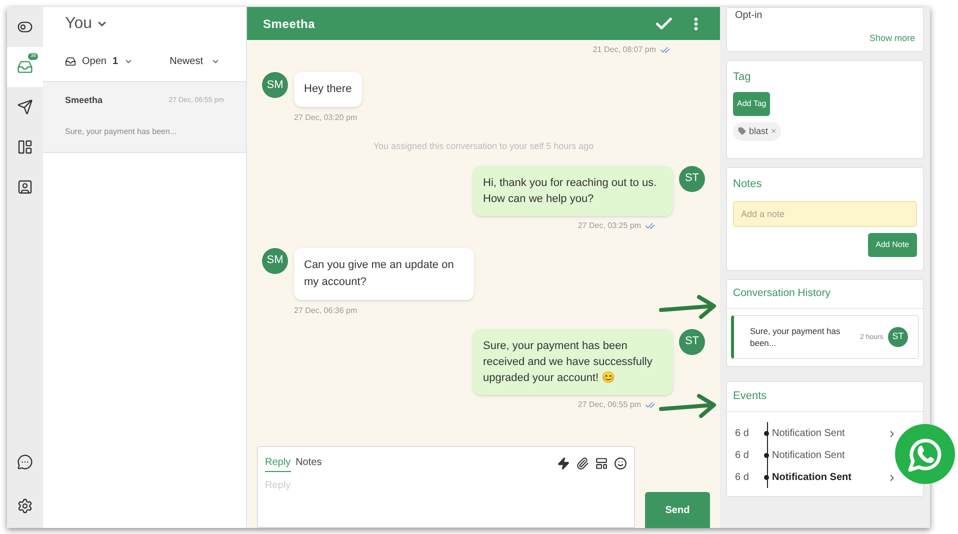 The image size is (958, 534). Describe the element at coordinates (144, 24) in the screenshot. I see `inbox-title: You` at that location.